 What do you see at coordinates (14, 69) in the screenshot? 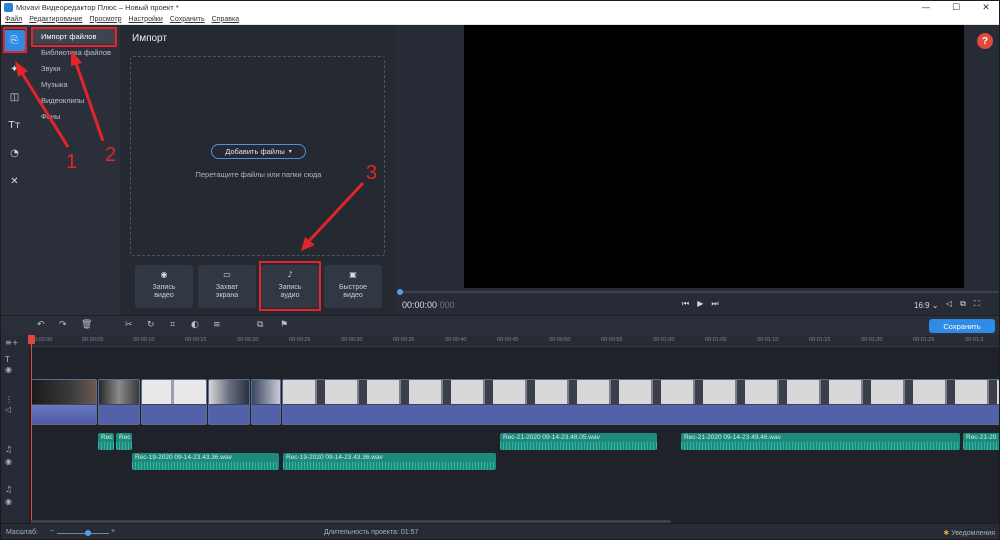
I see `magic-wand-icon: ✦` at bounding box center [14, 69].